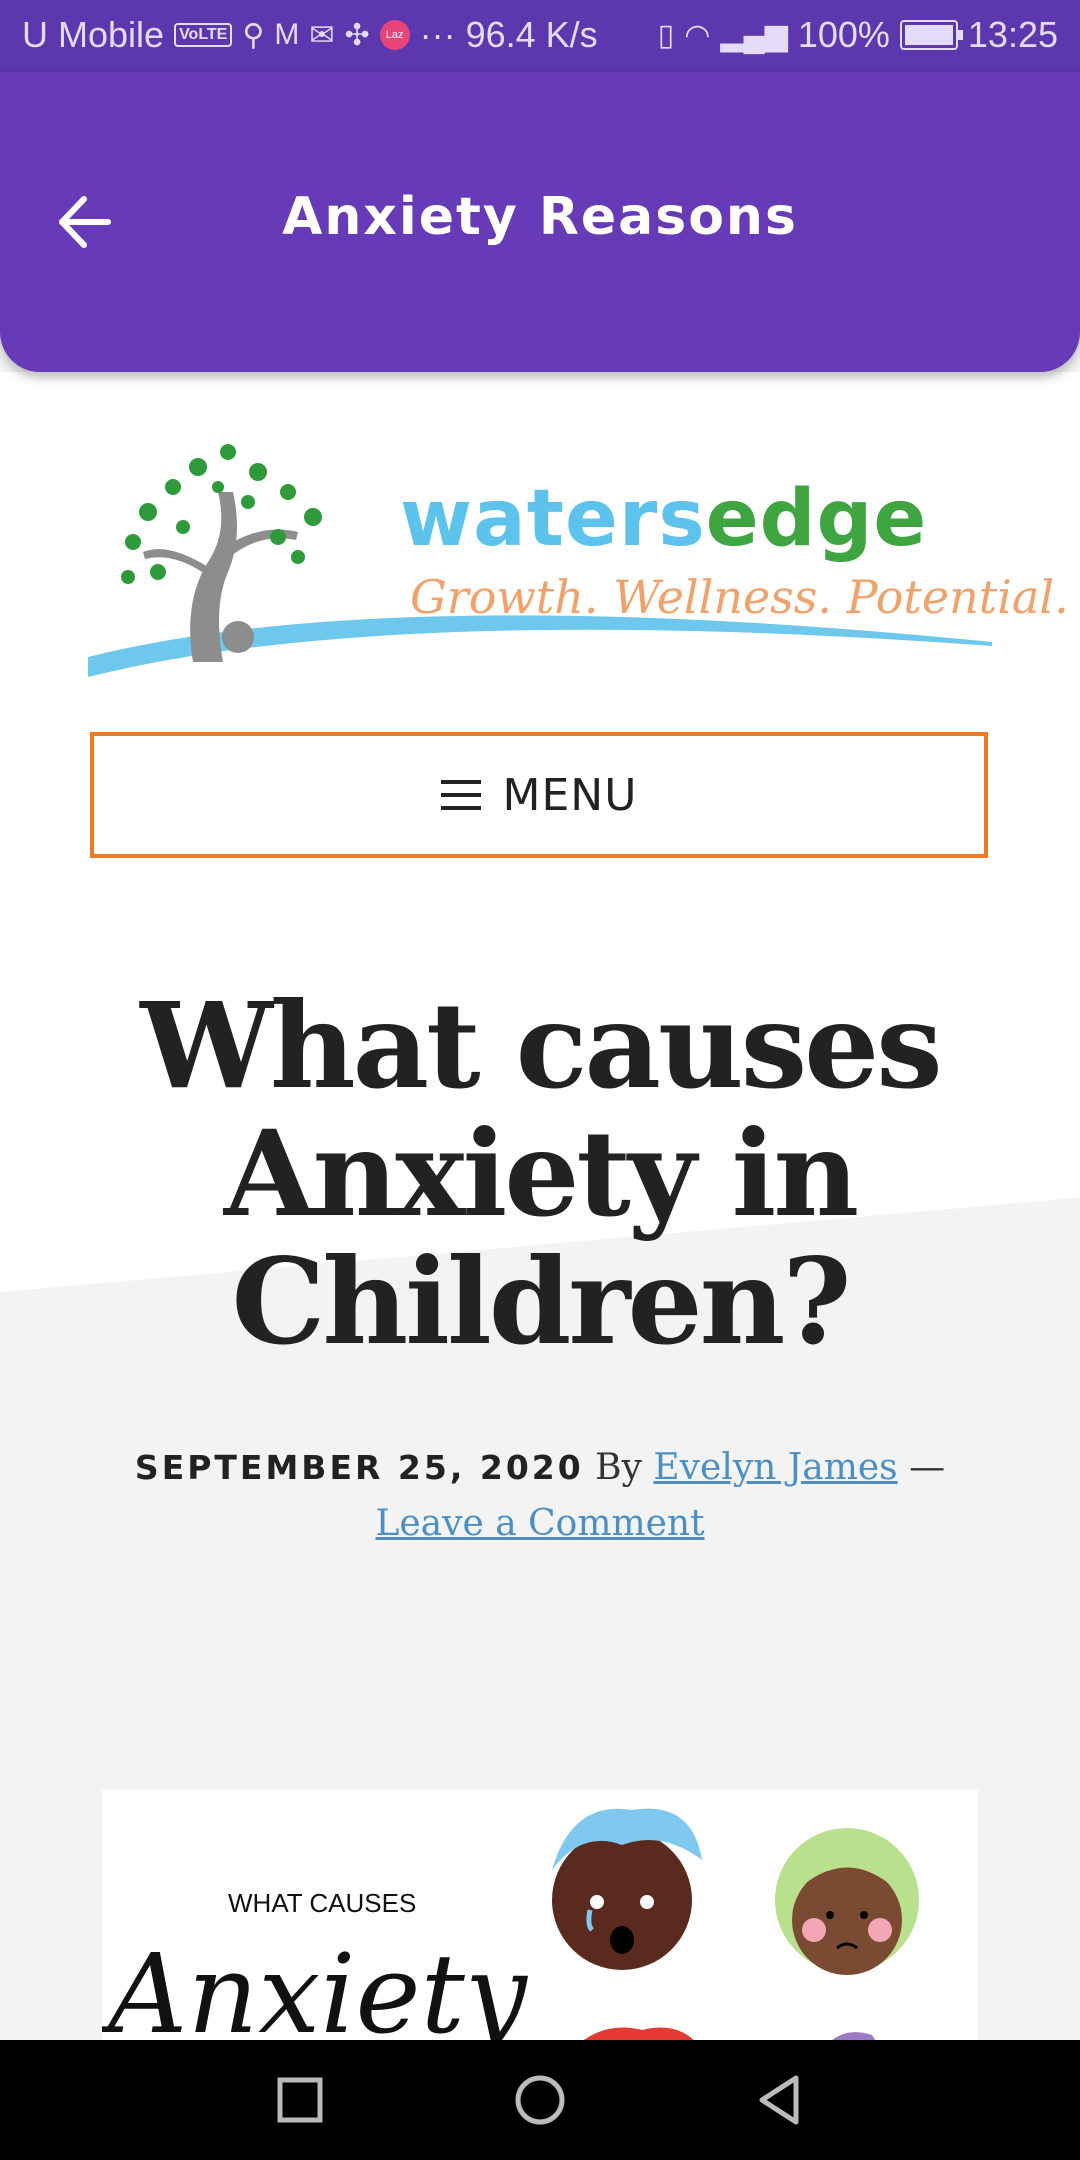 The height and width of the screenshot is (2160, 1080). What do you see at coordinates (203, 35) in the screenshot?
I see `volte-icon: VoLTE` at bounding box center [203, 35].